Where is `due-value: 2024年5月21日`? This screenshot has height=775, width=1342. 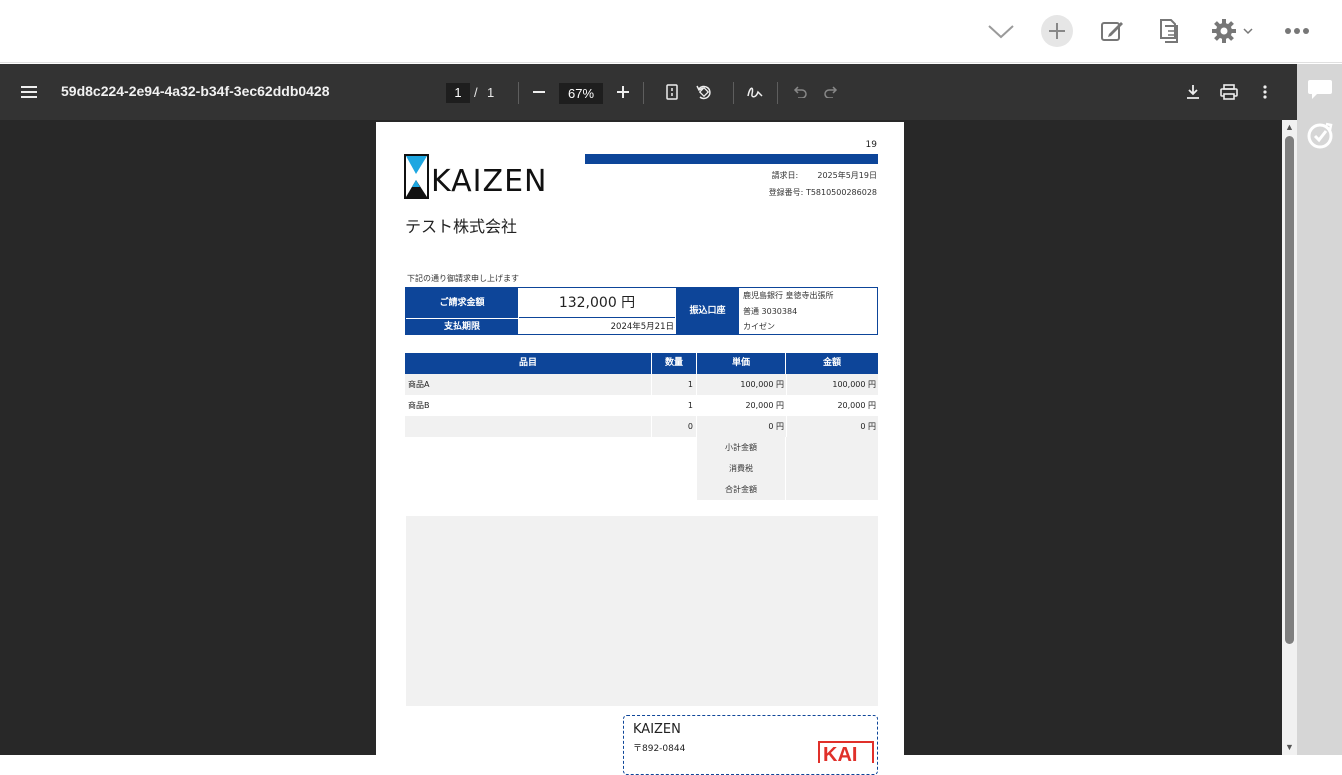
due-value: 2024年5月21日 is located at coordinates (642, 327).